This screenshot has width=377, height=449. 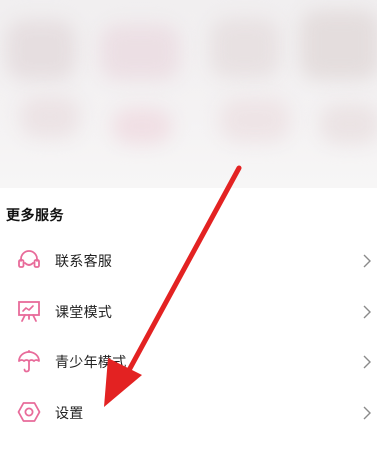 I want to click on menu-item-label: 联系客服, so click(x=84, y=262).